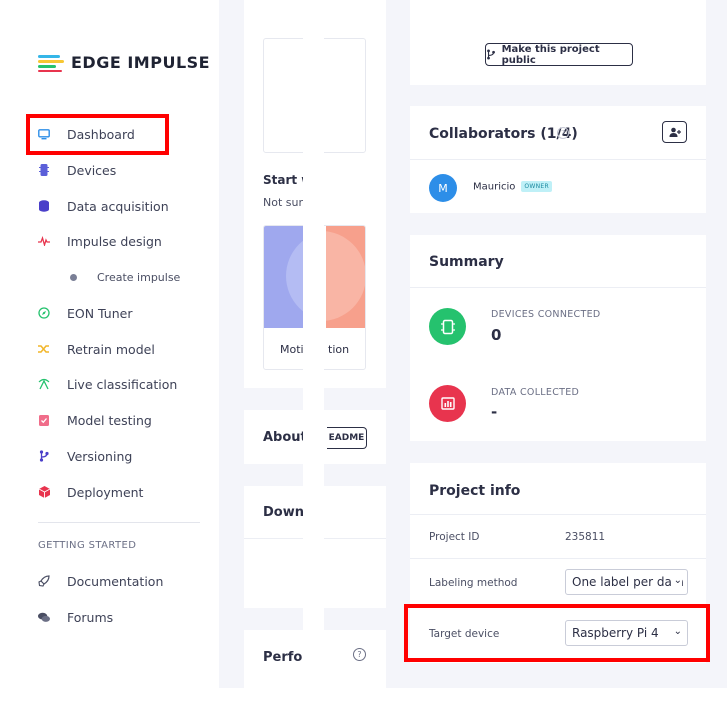 The width and height of the screenshot is (727, 702). I want to click on bottom-strip, so click(473, 695).